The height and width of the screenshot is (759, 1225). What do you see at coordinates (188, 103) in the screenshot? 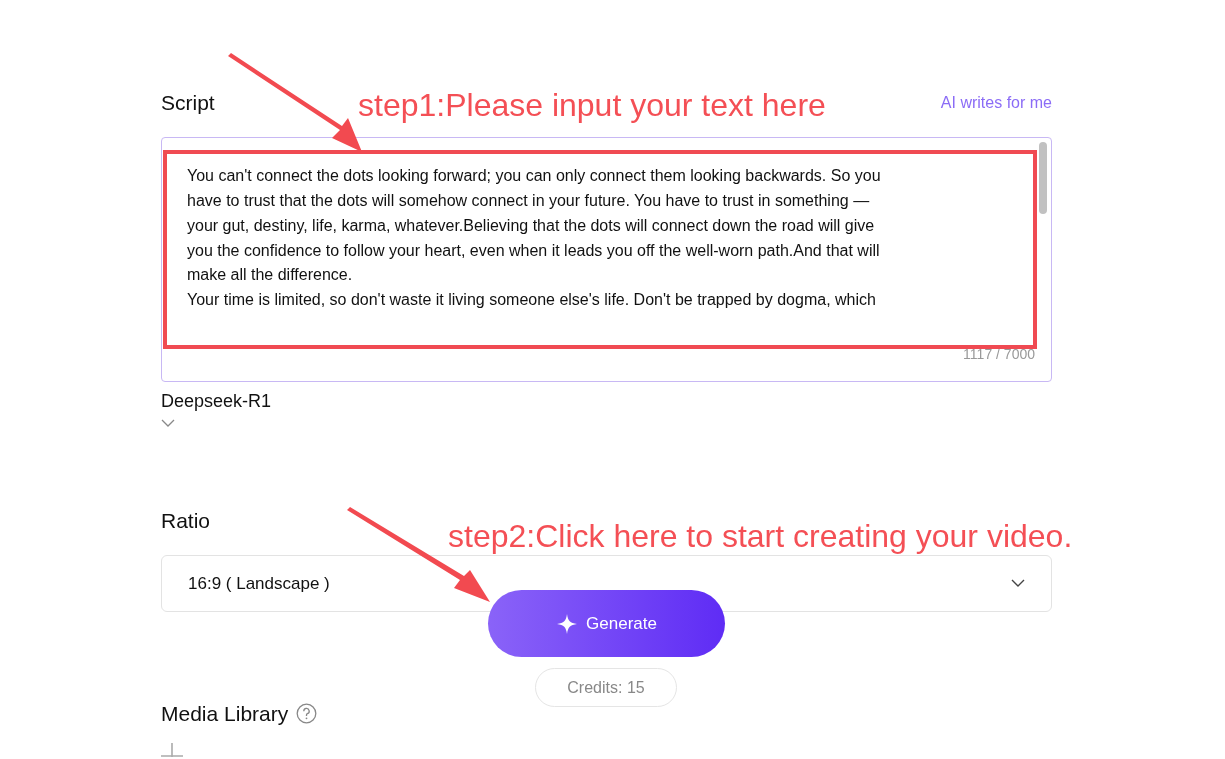
I see `section-label: Script` at bounding box center [188, 103].